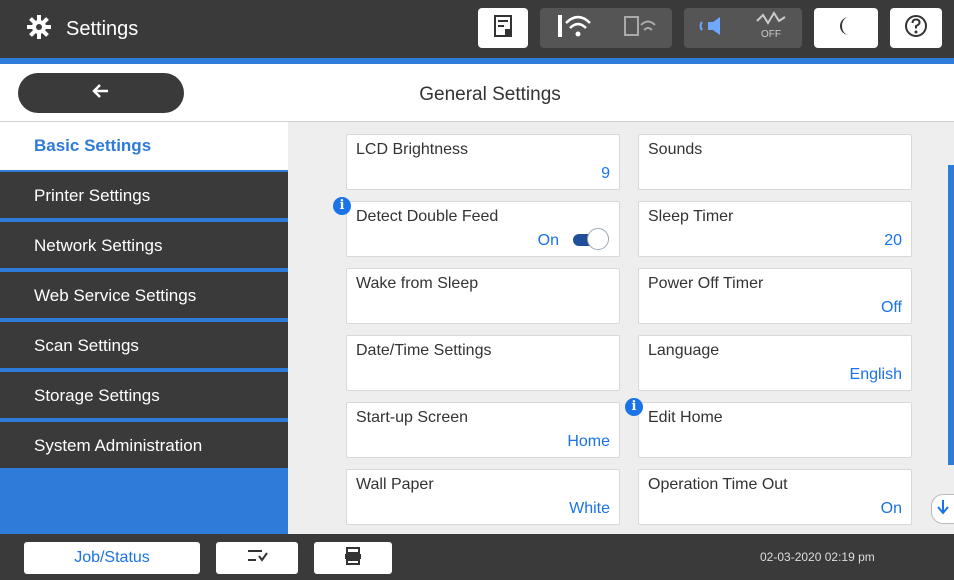 The height and width of the screenshot is (580, 954). I want to click on sleep-timer-setting: Sleep Timer 20, so click(775, 229).